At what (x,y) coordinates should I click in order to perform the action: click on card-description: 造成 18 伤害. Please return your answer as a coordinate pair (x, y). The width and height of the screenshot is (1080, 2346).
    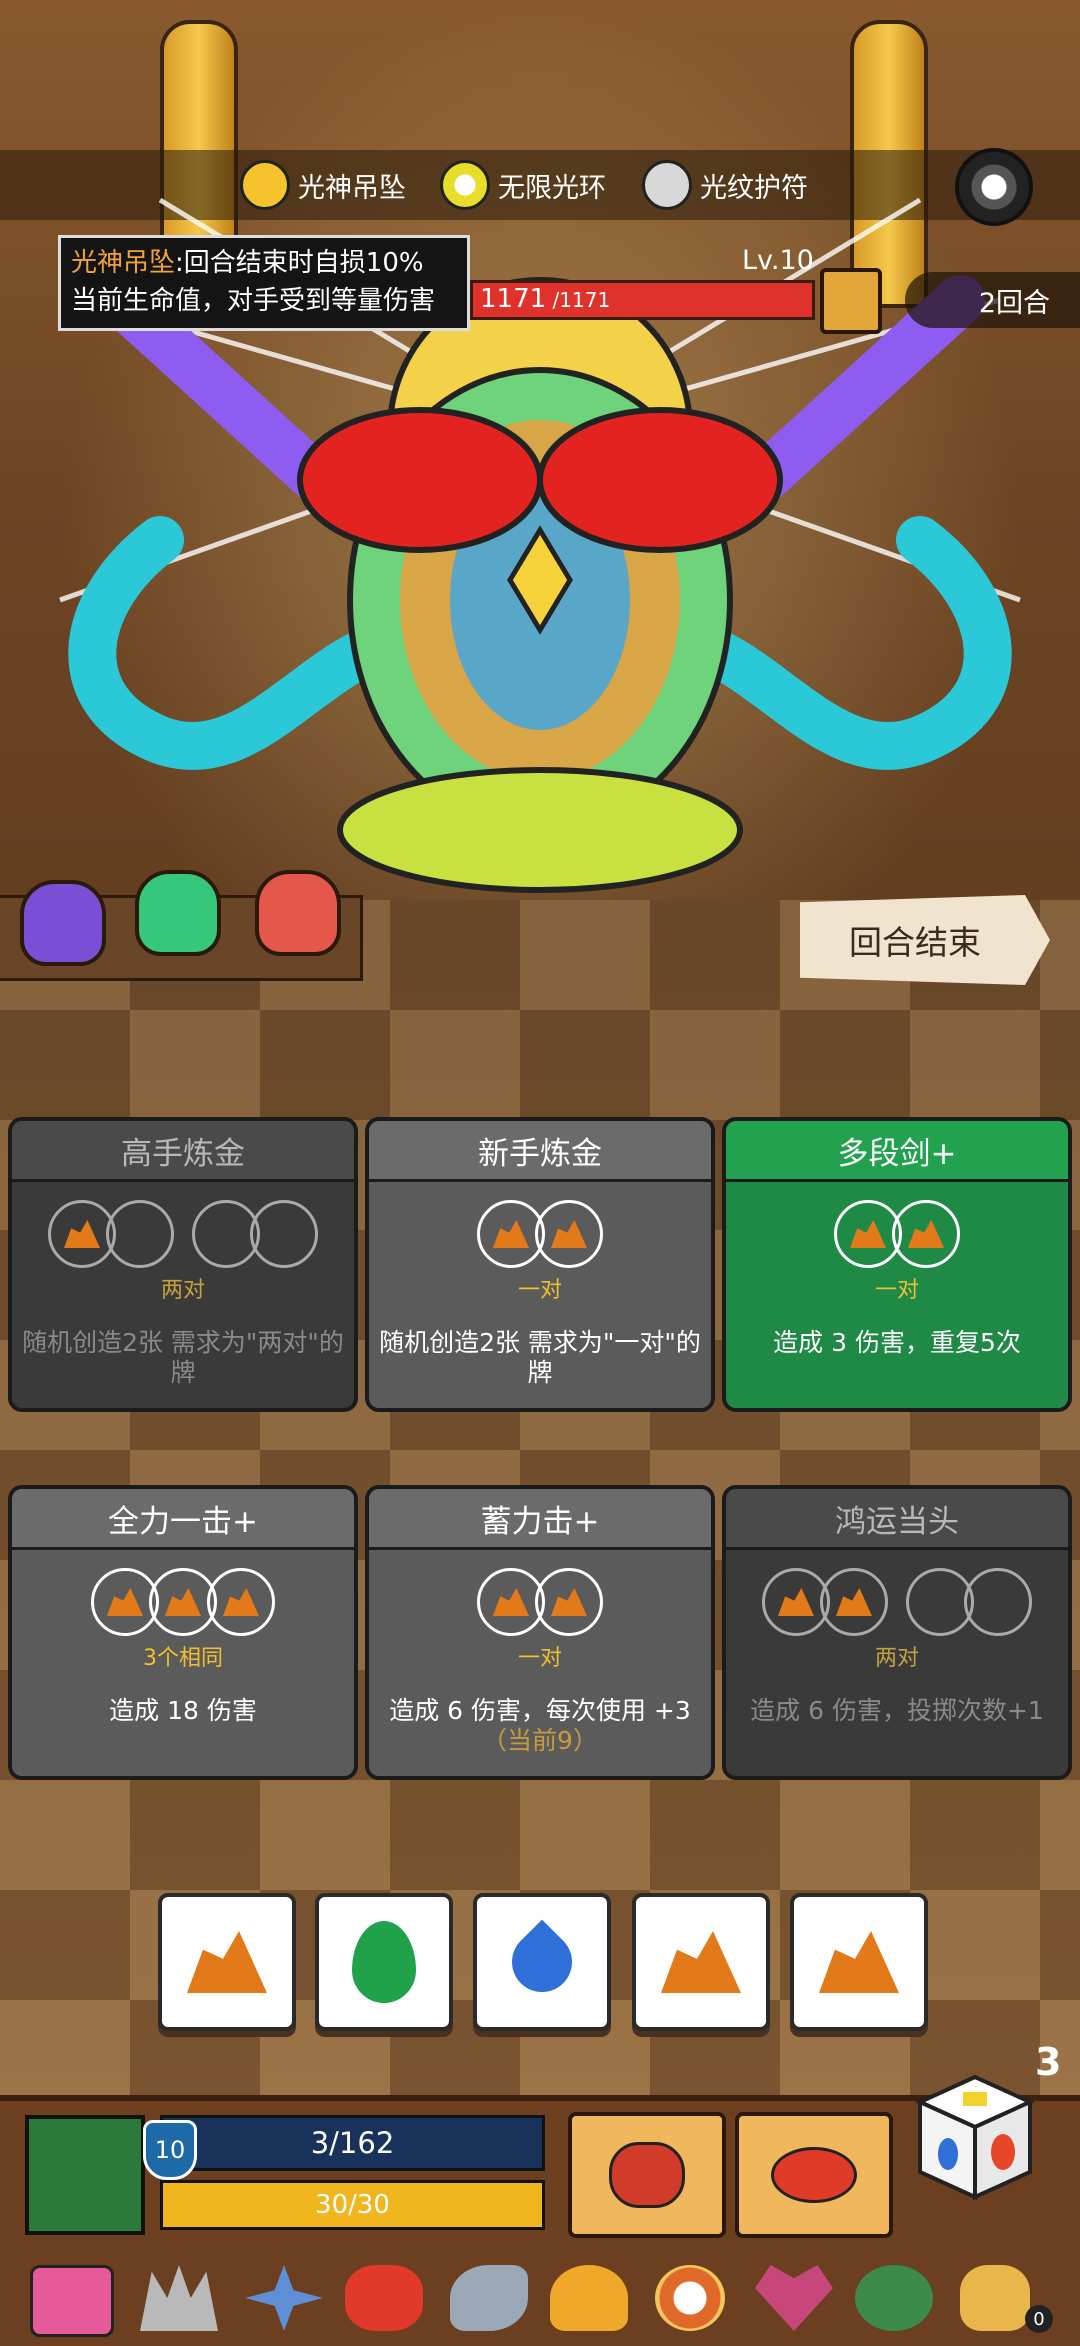
    Looking at the image, I should click on (183, 1710).